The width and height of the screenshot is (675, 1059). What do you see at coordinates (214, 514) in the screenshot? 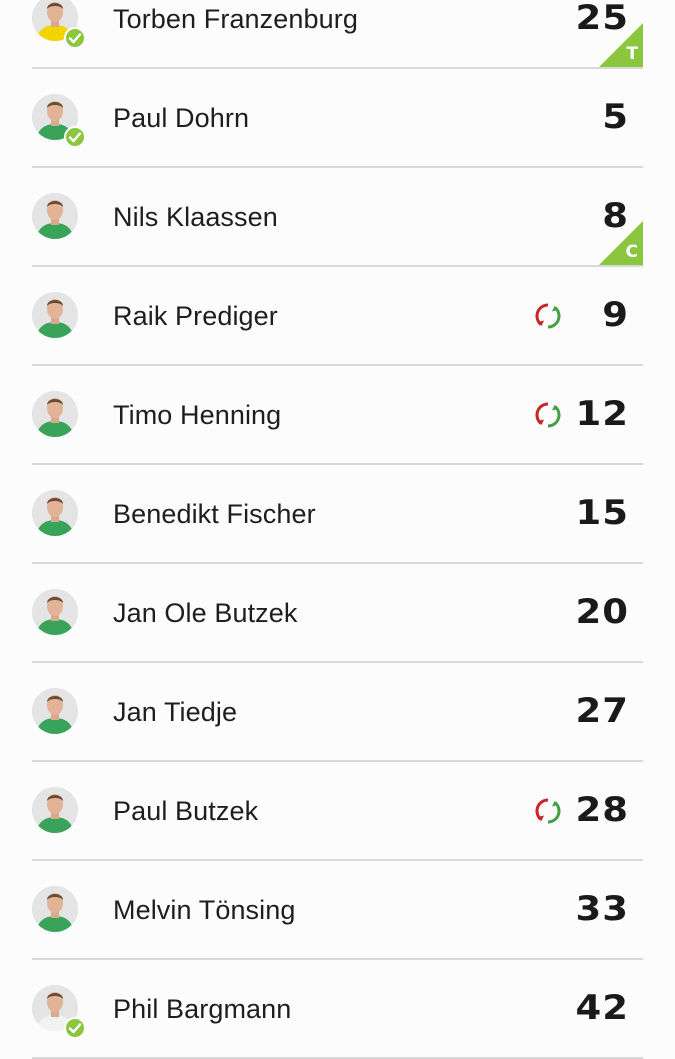
I see `player-name: Benedikt Fischer` at bounding box center [214, 514].